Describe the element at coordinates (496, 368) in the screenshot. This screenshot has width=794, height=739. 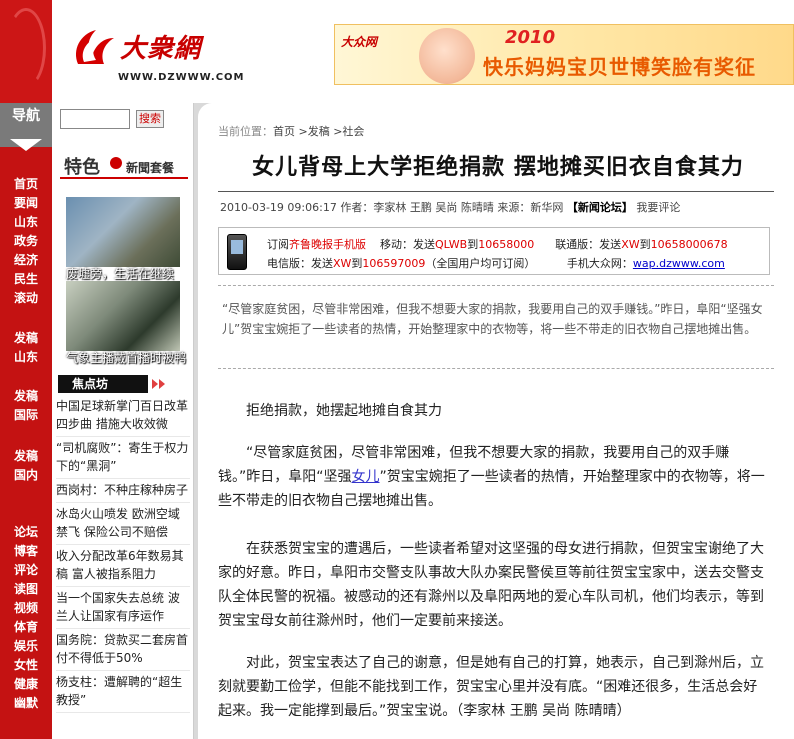
I see `summary-divider-bottom` at that location.